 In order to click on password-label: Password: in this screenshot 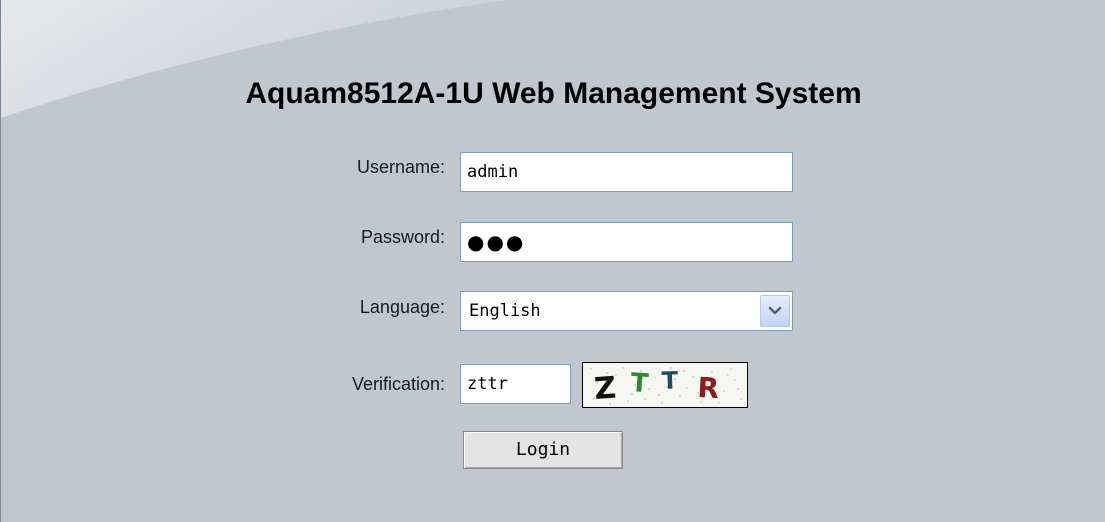, I will do `click(402, 237)`.